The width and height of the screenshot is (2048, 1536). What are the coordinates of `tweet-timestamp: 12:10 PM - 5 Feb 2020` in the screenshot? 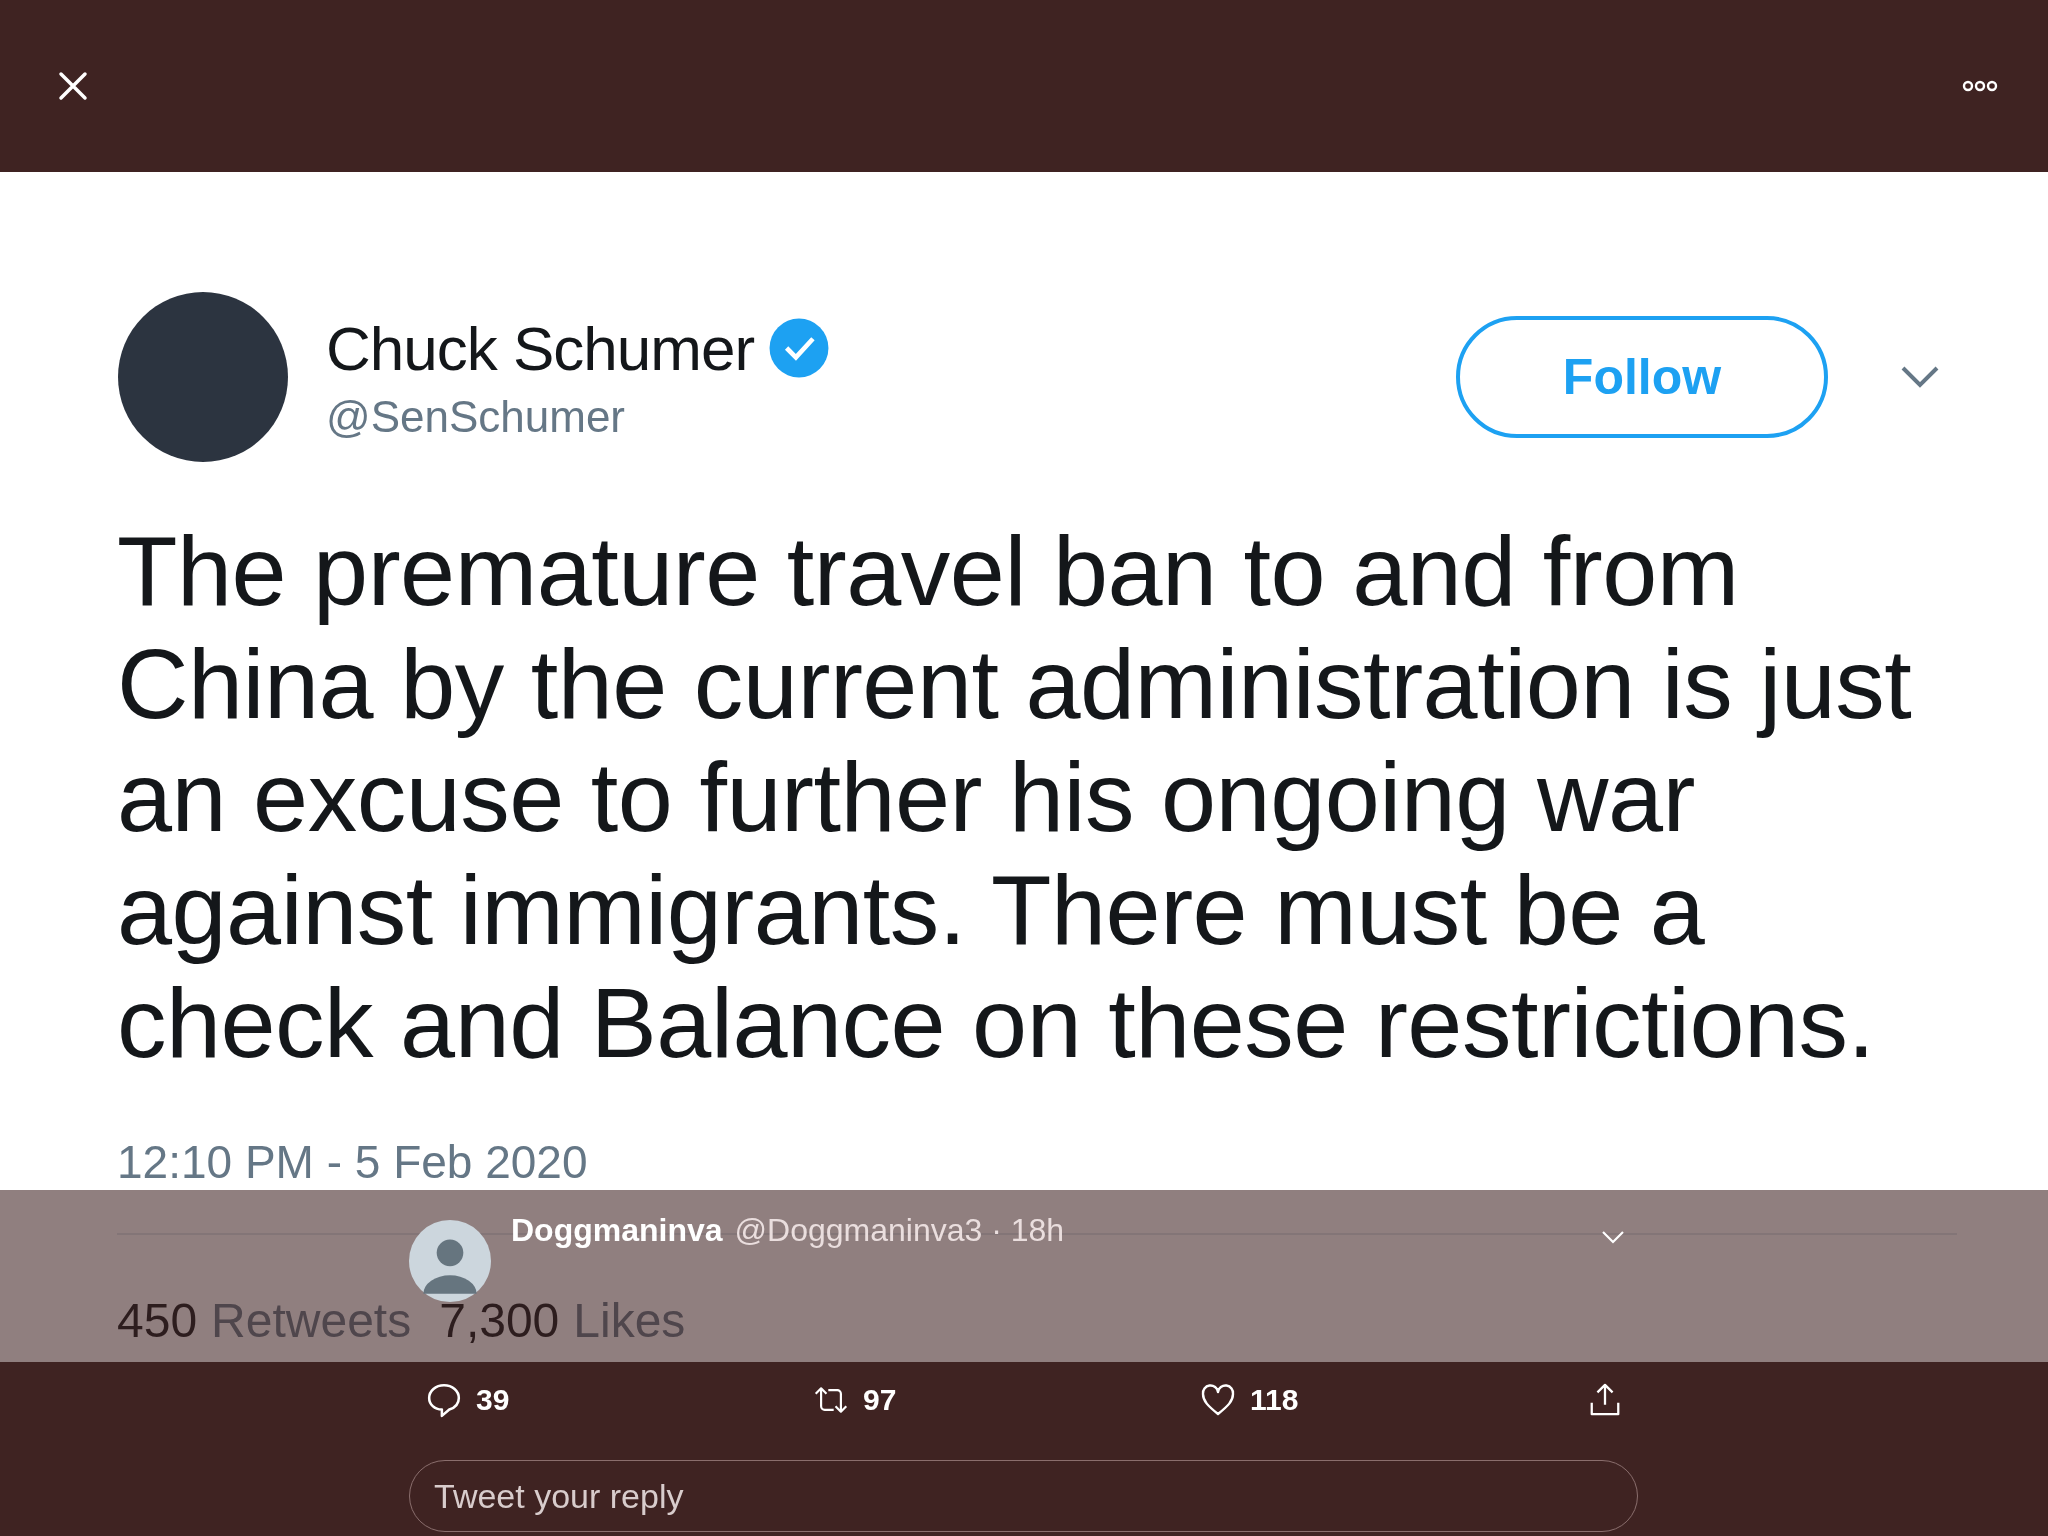 It's located at (353, 1162).